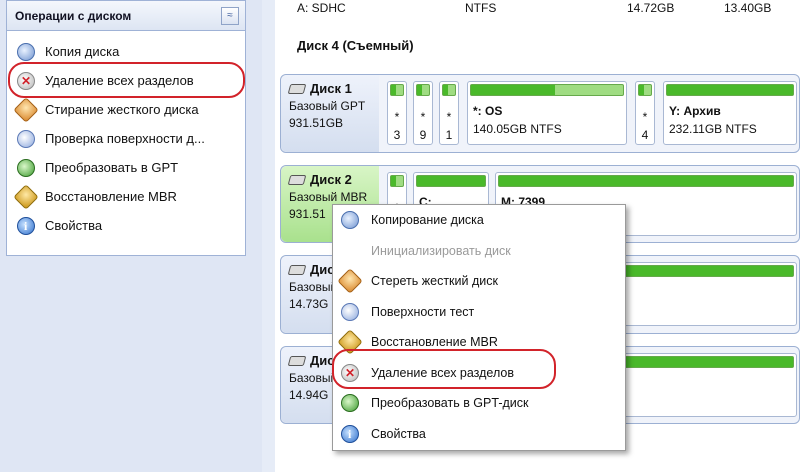  Describe the element at coordinates (119, 80) in the screenshot. I see `op-label: Удаление всех разделов` at that location.